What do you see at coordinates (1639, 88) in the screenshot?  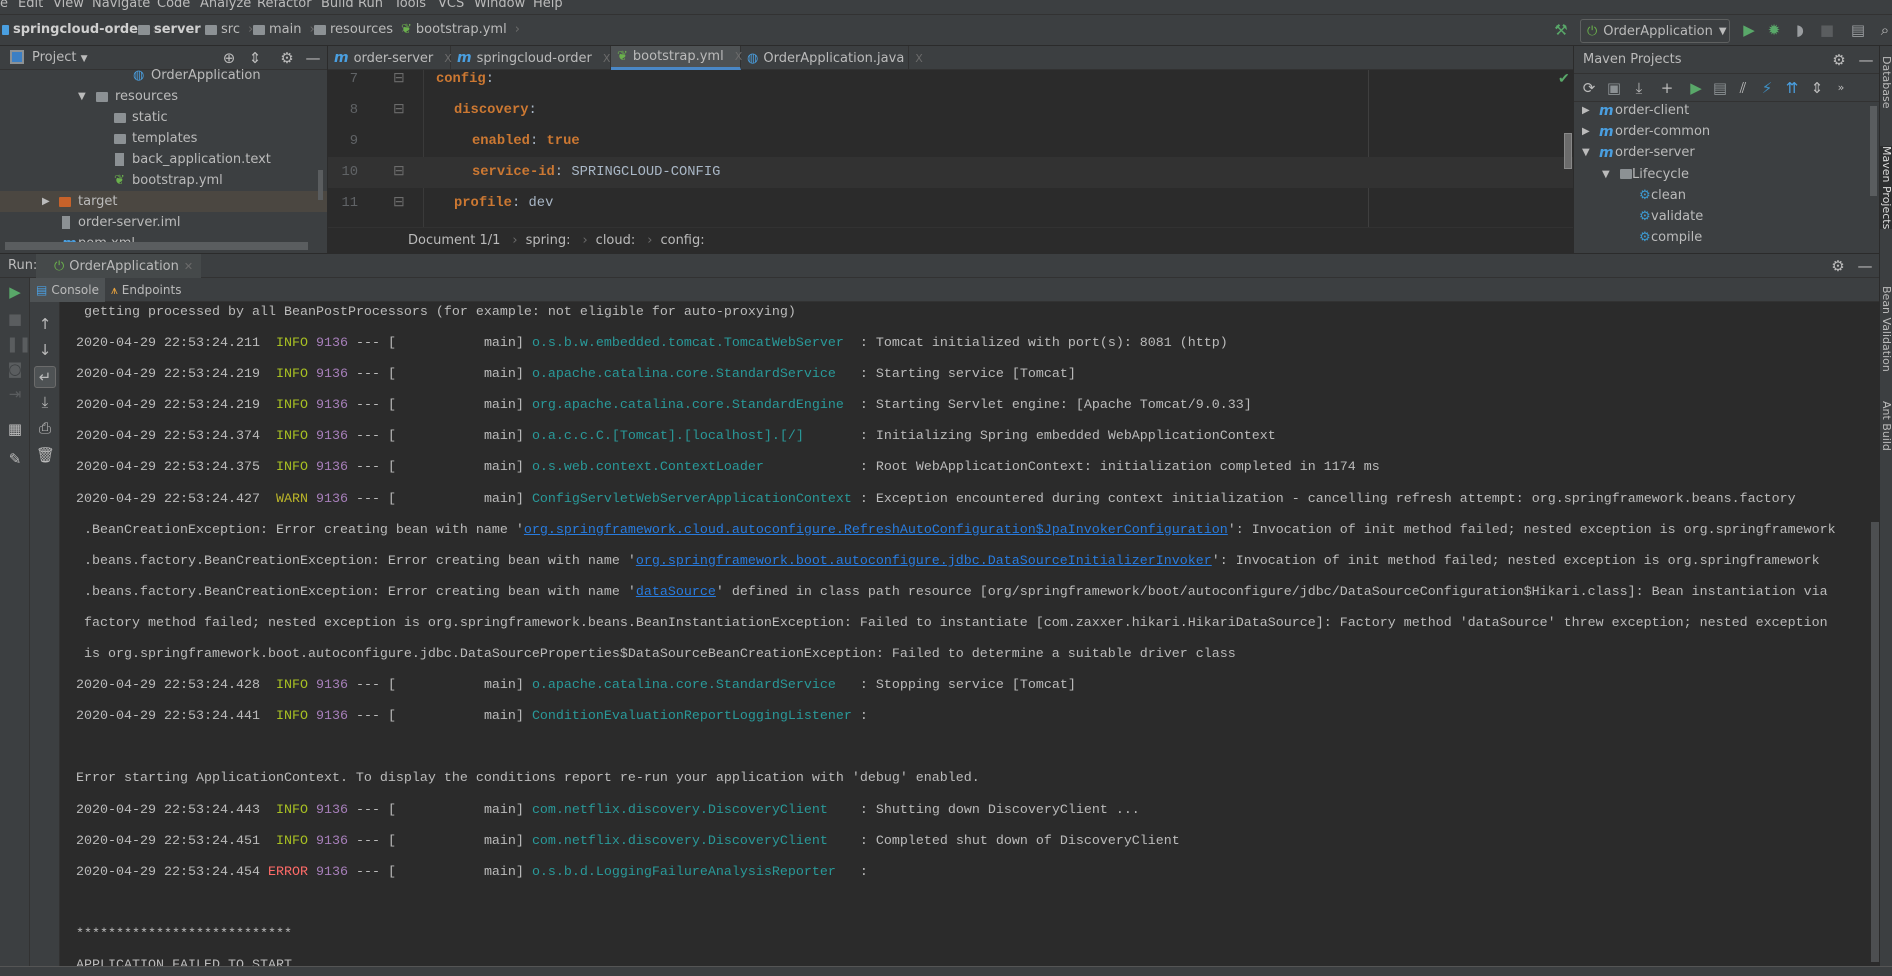 I see `download-icon: ⤓` at bounding box center [1639, 88].